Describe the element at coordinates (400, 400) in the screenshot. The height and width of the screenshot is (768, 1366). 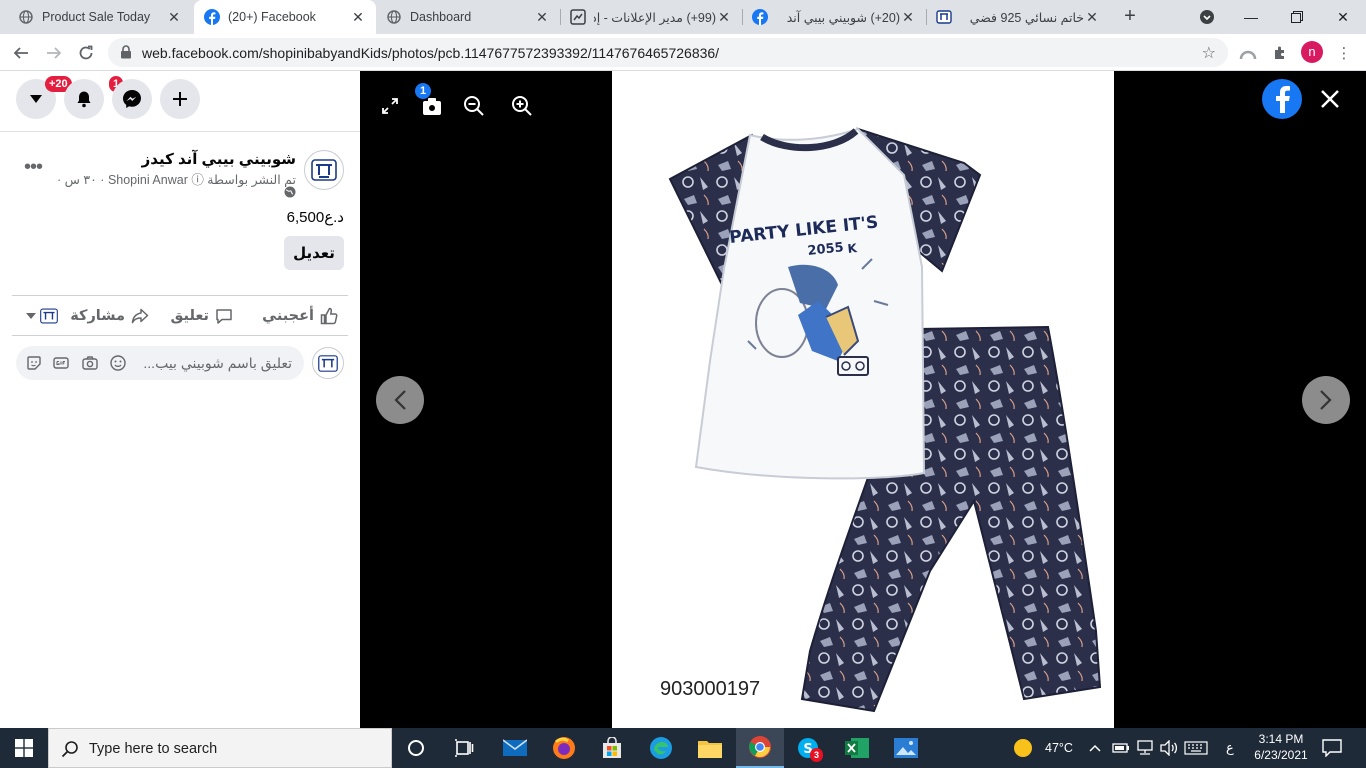
I see `previous-photo-button` at that location.